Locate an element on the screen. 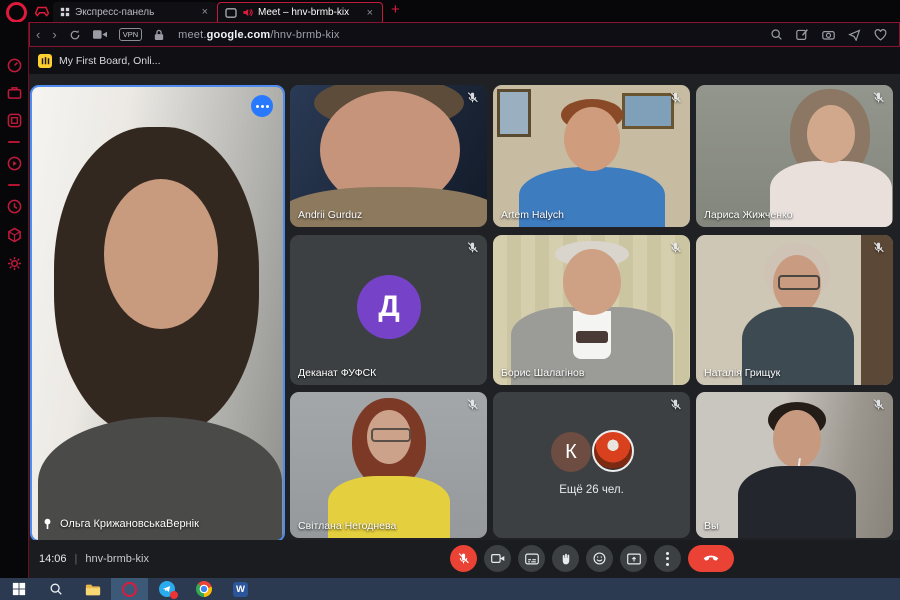  miro-icon is located at coordinates (45, 60).